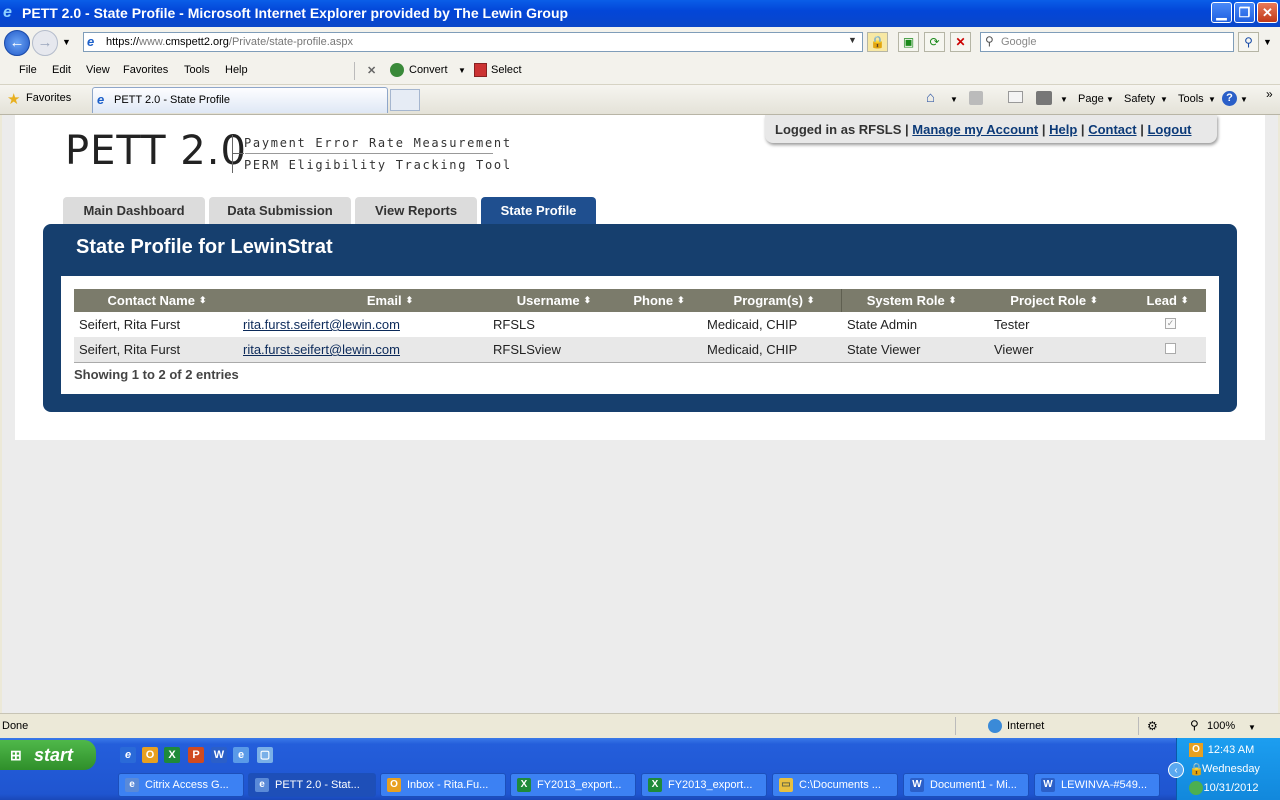 This screenshot has height=800, width=1280. I want to click on protected-mode-icon: ⚙, so click(1152, 726).